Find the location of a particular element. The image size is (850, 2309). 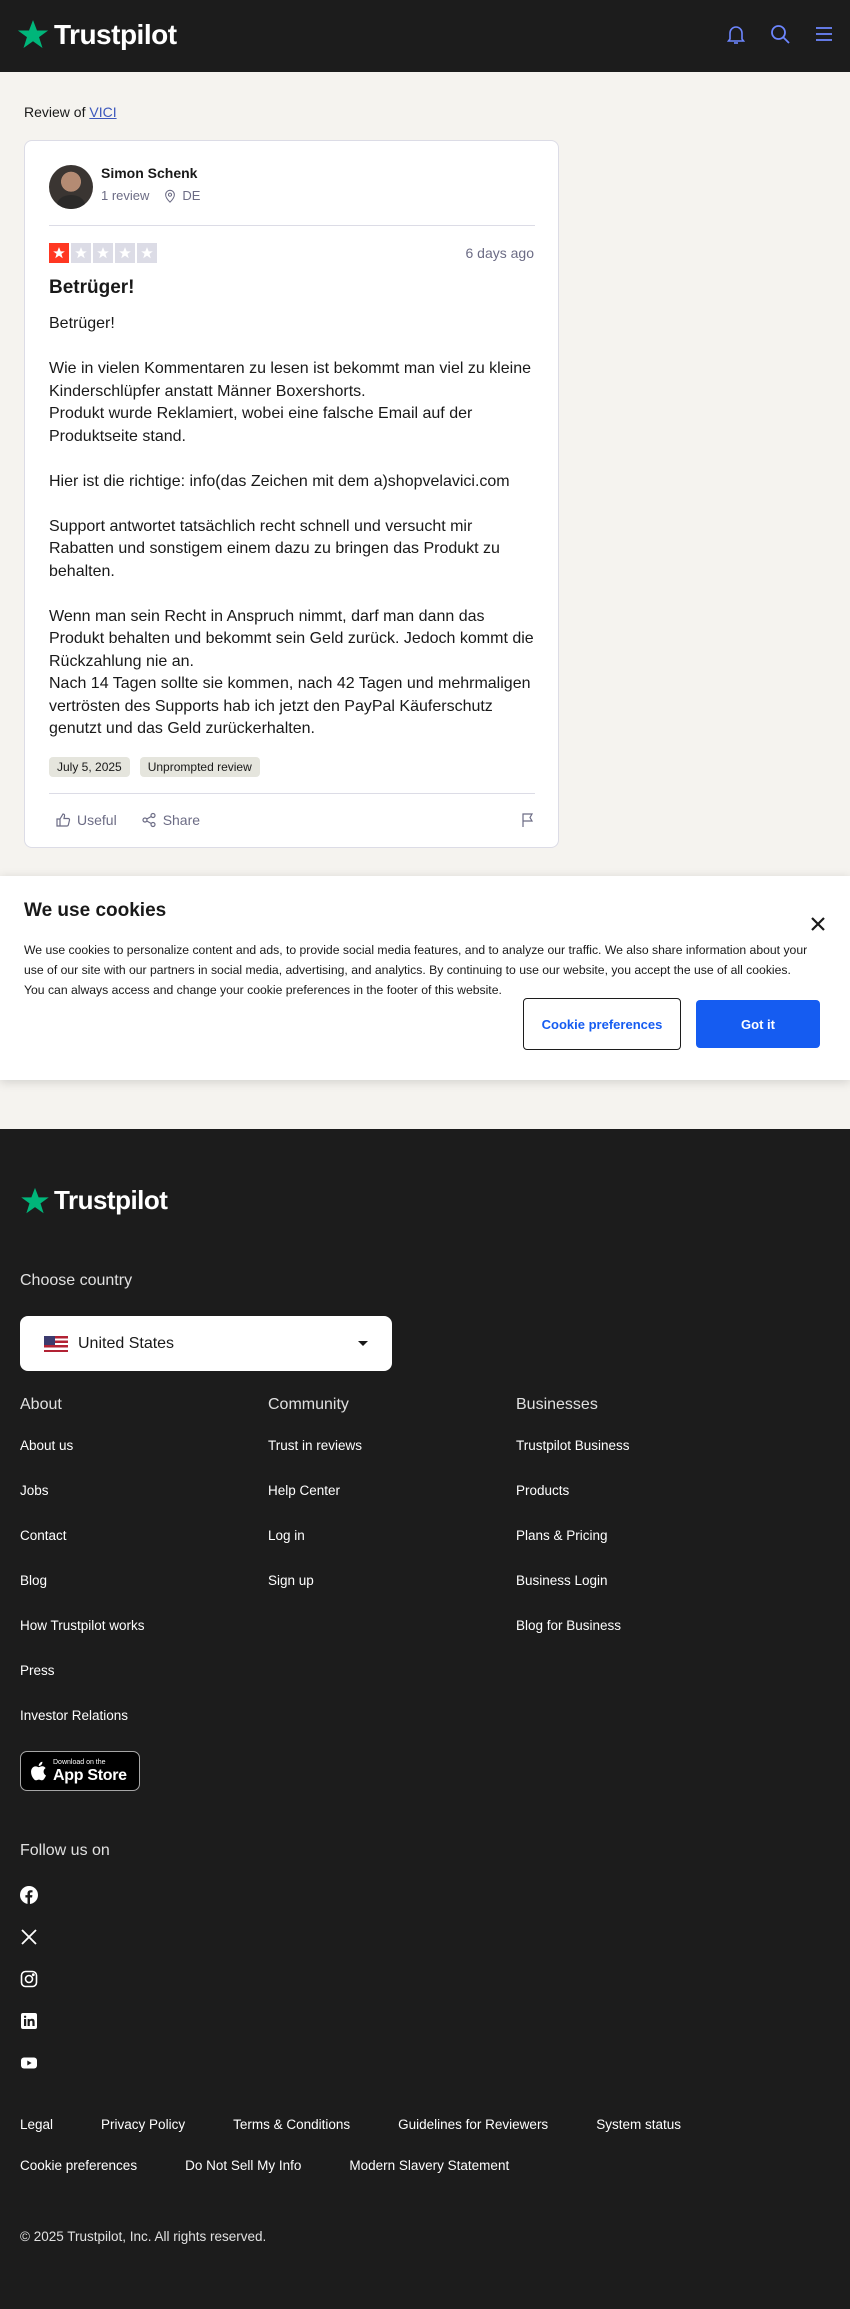

footer-brand-name: Trustpilot is located at coordinates (111, 1200).